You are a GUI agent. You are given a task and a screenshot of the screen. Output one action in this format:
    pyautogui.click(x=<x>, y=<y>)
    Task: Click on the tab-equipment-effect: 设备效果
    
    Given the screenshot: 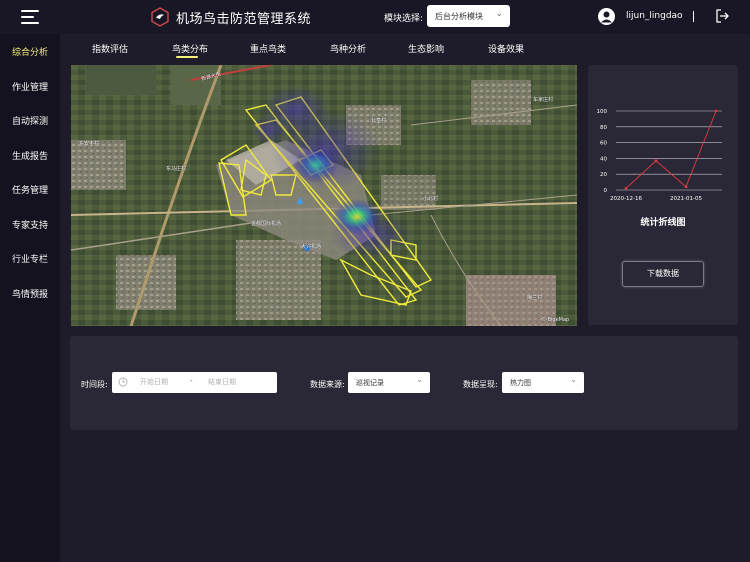 What is the action you would take?
    pyautogui.click(x=506, y=48)
    